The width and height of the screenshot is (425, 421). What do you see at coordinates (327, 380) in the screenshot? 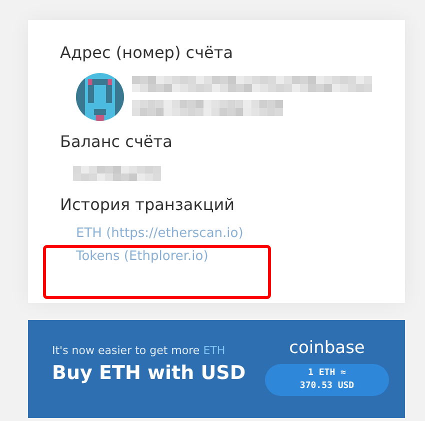
I see `rate-pill: 1 ETH ≈ 370.53 USD` at bounding box center [327, 380].